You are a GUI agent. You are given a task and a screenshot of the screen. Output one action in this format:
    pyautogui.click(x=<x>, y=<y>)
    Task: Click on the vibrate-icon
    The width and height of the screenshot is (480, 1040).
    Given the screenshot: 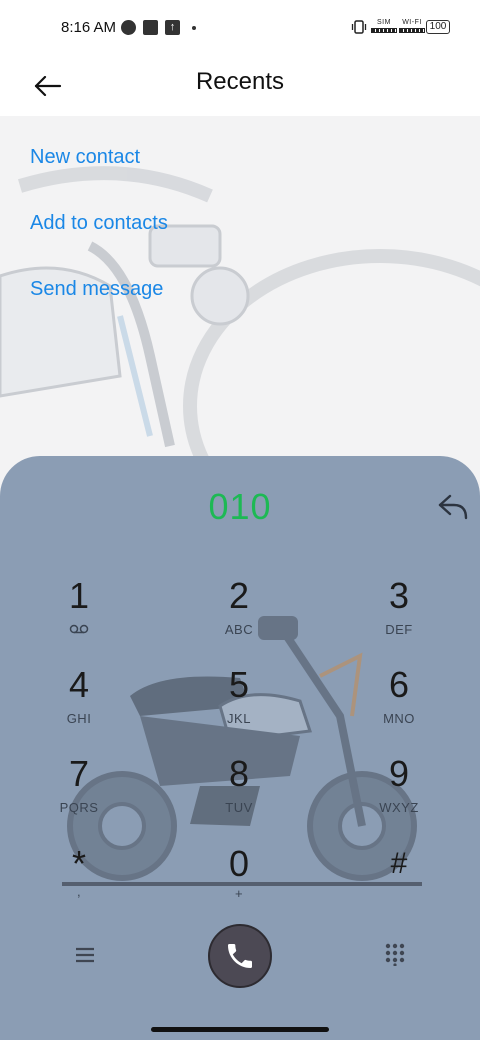 What is the action you would take?
    pyautogui.click(x=359, y=27)
    